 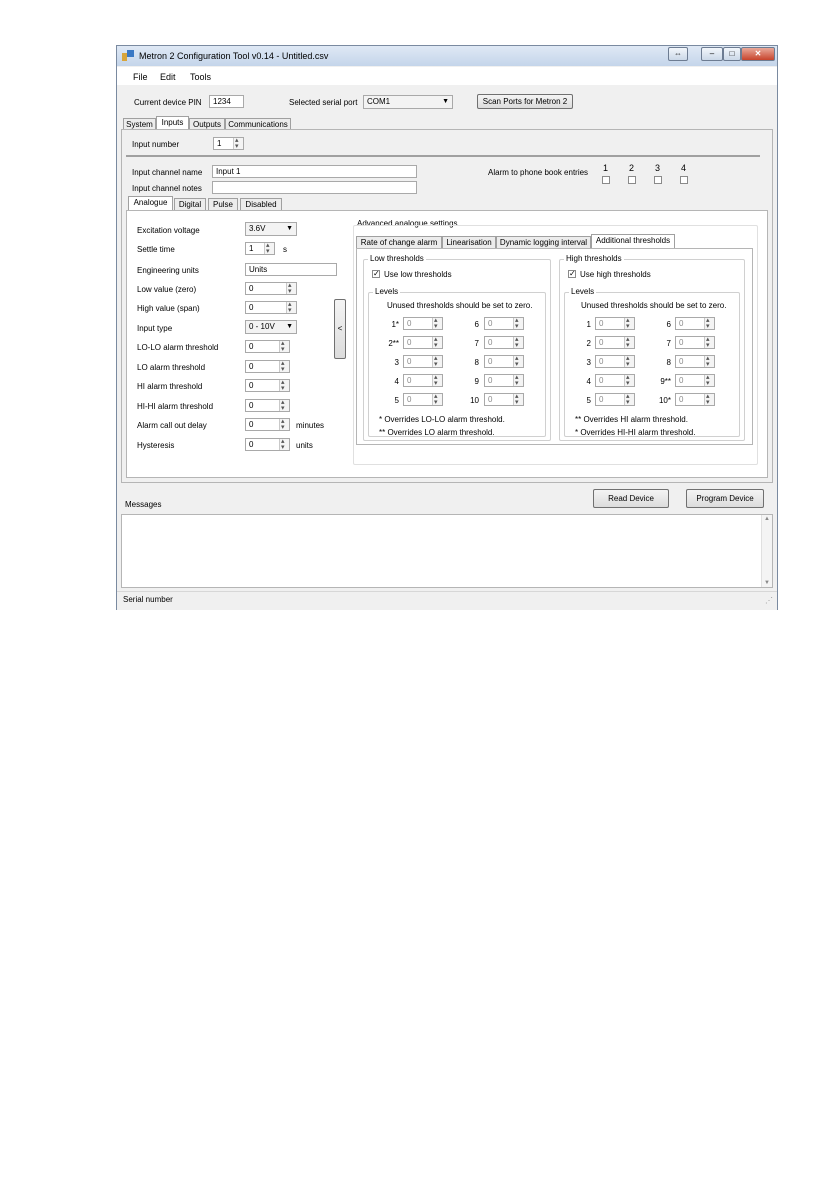 What do you see at coordinates (314, 187) in the screenshot?
I see `channel-notes-input` at bounding box center [314, 187].